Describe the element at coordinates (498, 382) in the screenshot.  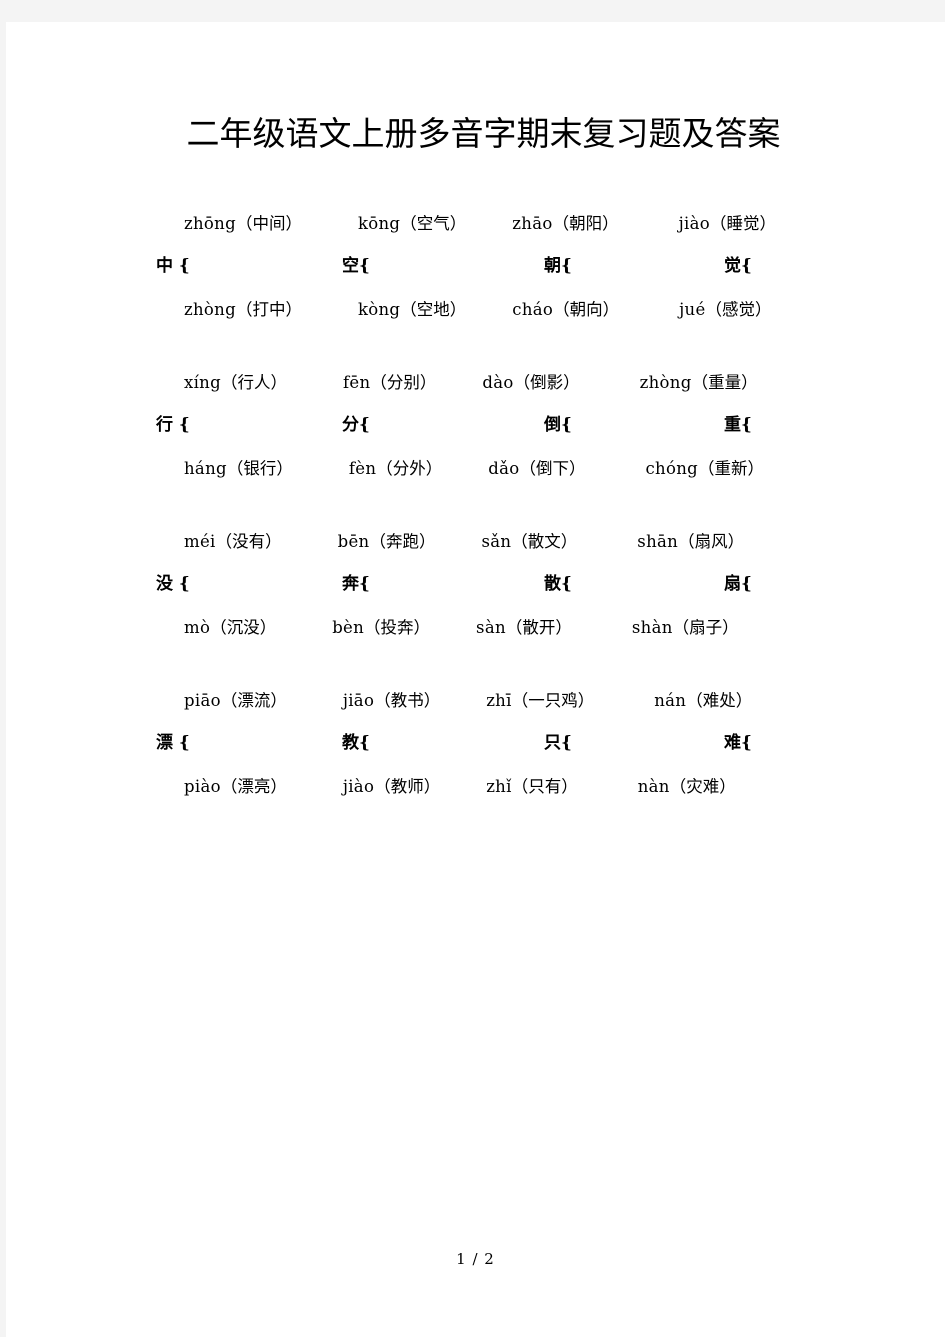
I see `pinyin: dào` at that location.